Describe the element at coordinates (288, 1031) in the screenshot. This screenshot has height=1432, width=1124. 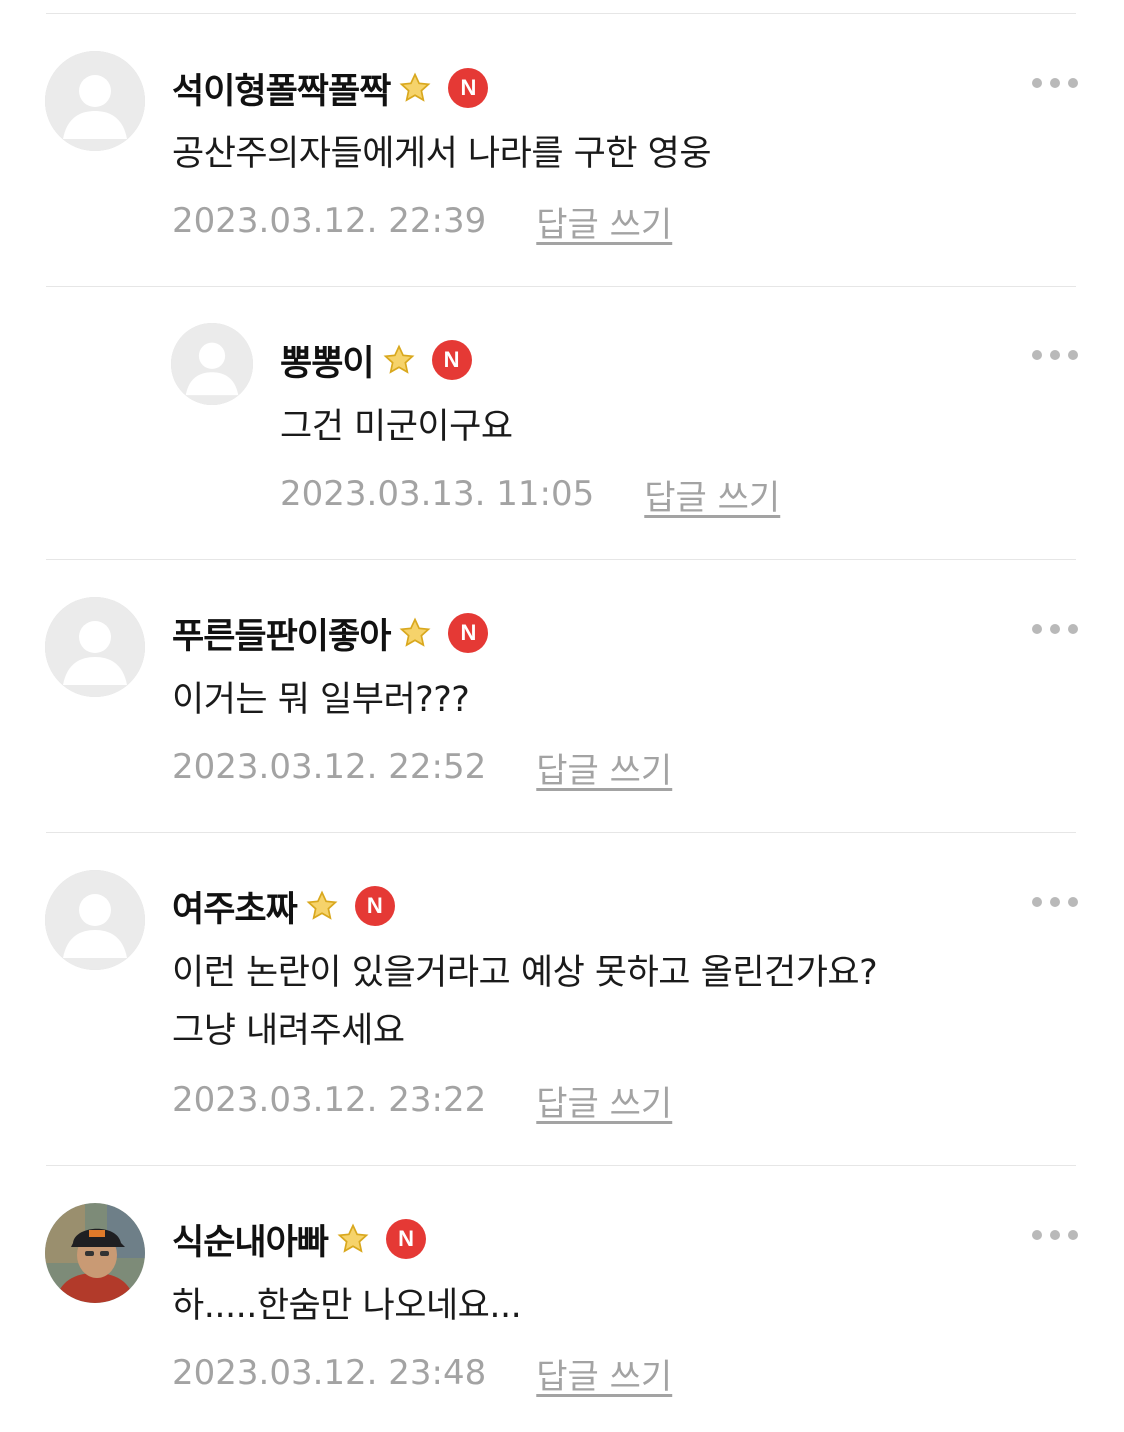
I see `comment-text-line: 그냥 내려주세요` at that location.